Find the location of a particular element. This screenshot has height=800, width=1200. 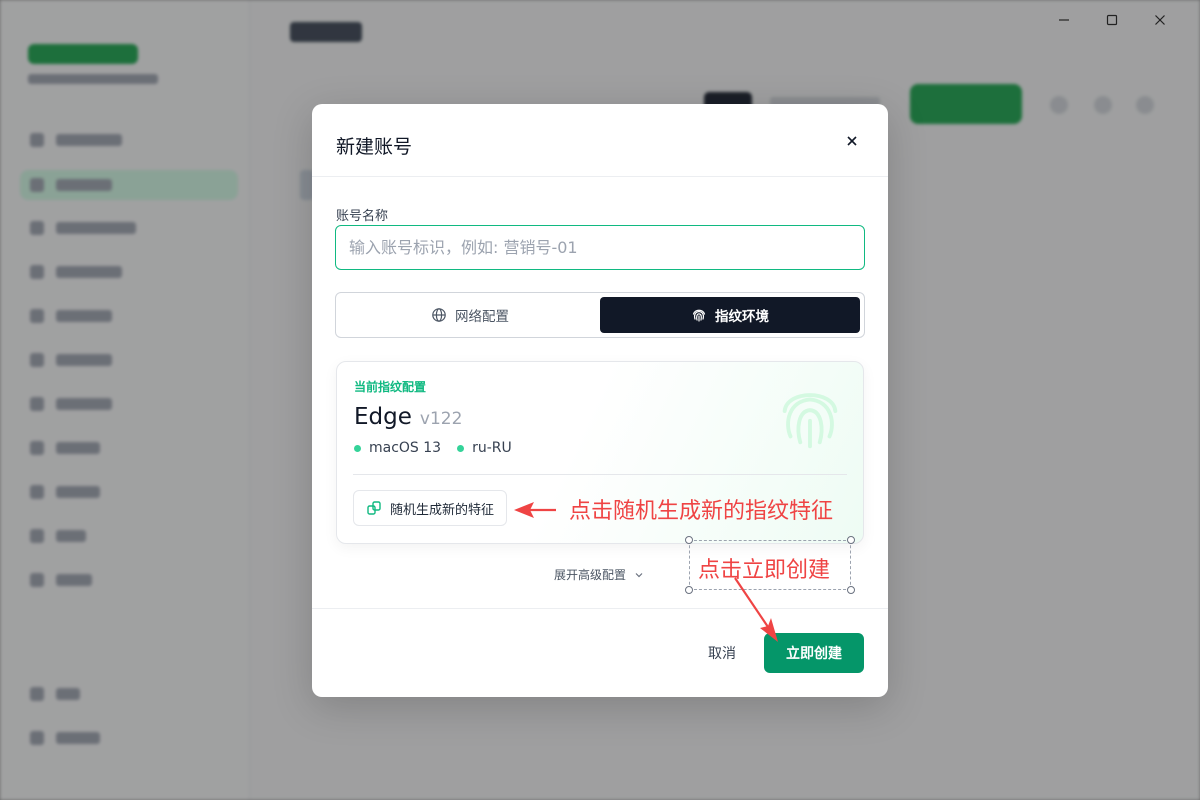

dialog-footer-divider is located at coordinates (600, 608).